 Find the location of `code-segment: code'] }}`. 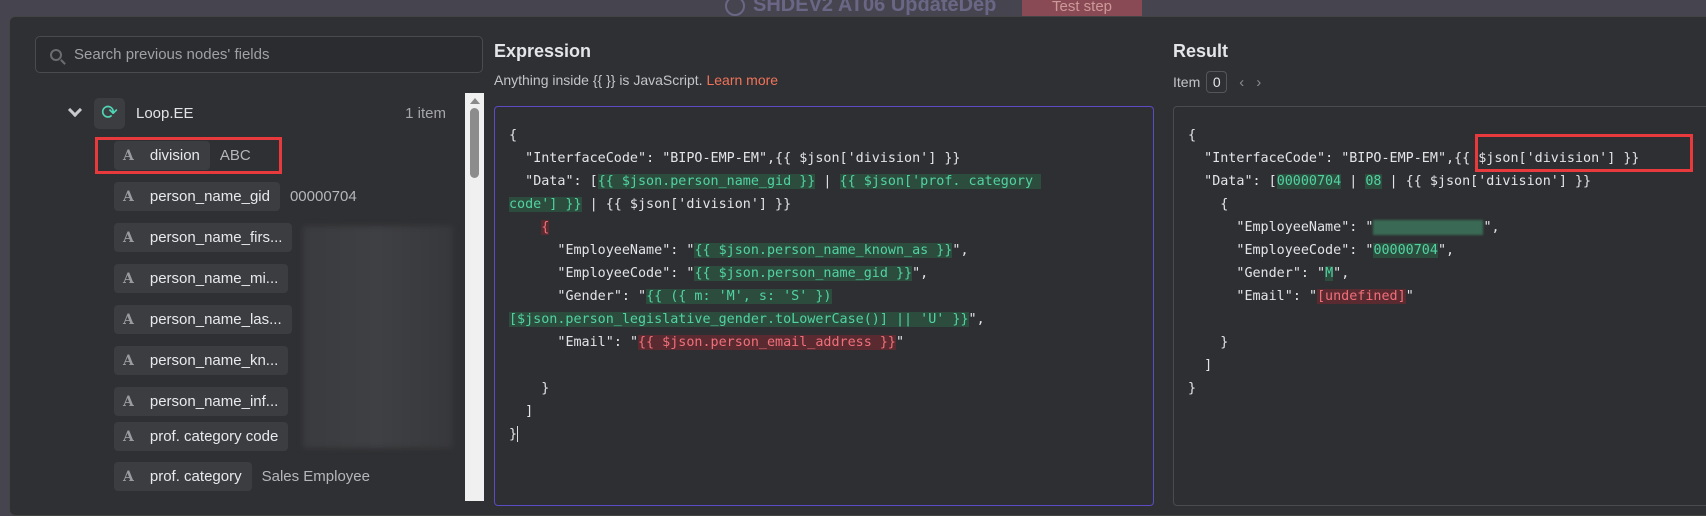

code-segment: code'] }} is located at coordinates (545, 204).